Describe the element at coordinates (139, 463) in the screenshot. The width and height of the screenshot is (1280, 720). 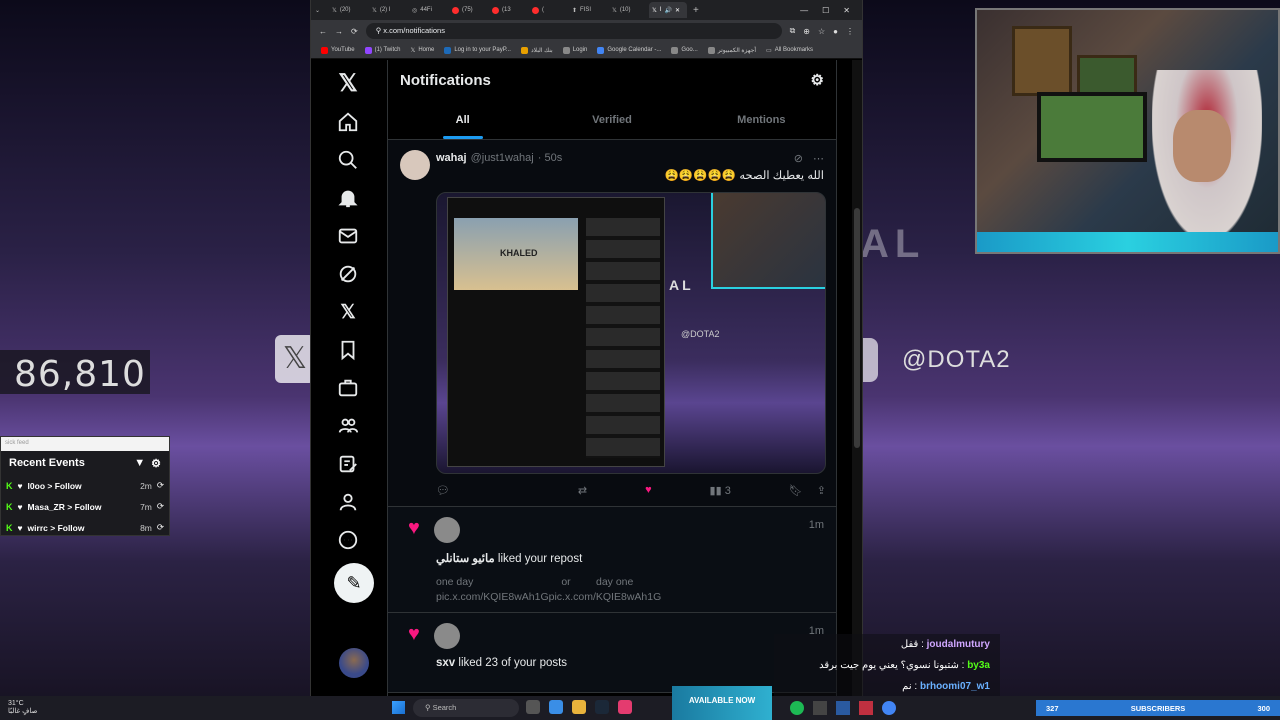
I see `filter-icon: ▼` at that location.